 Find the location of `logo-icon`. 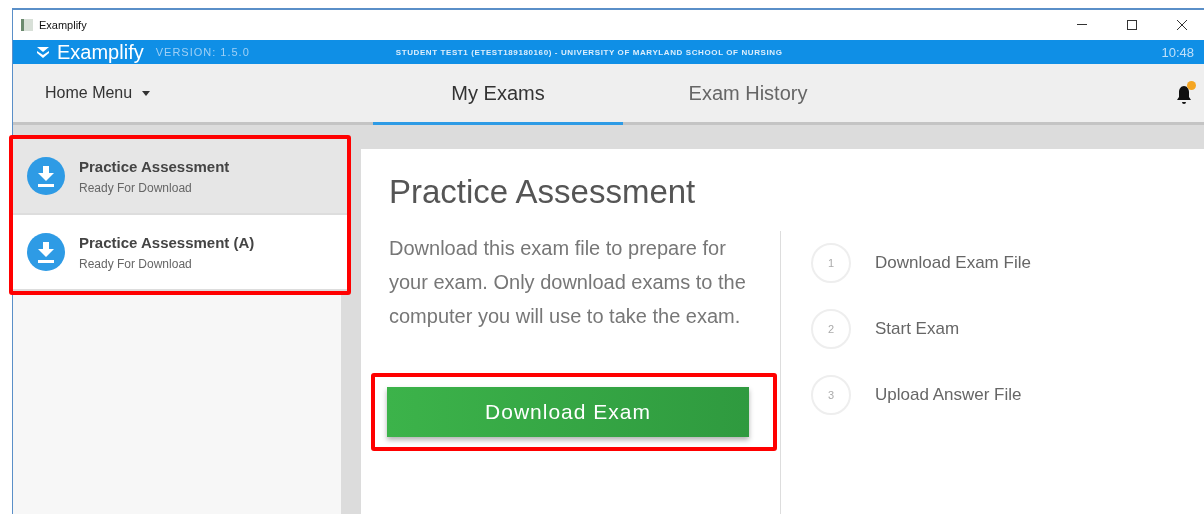

logo-icon is located at coordinates (43, 52).